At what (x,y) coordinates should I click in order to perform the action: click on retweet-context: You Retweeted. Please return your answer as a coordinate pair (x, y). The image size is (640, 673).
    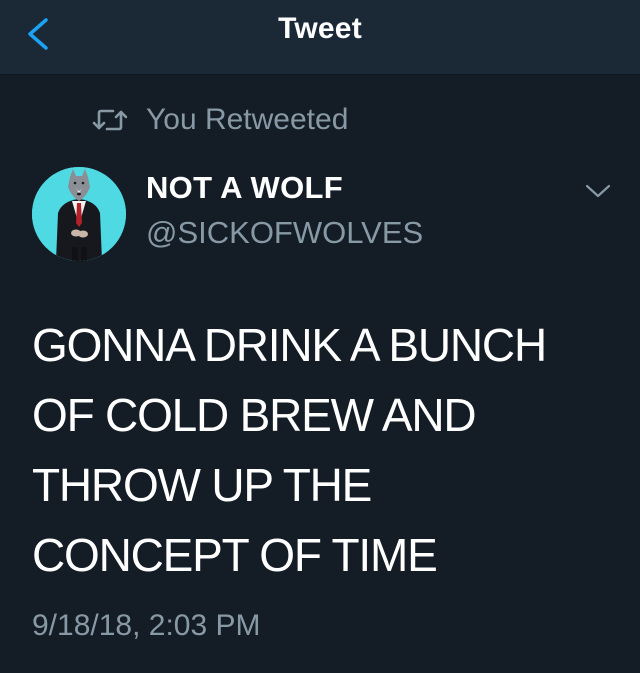
    Looking at the image, I should click on (220, 120).